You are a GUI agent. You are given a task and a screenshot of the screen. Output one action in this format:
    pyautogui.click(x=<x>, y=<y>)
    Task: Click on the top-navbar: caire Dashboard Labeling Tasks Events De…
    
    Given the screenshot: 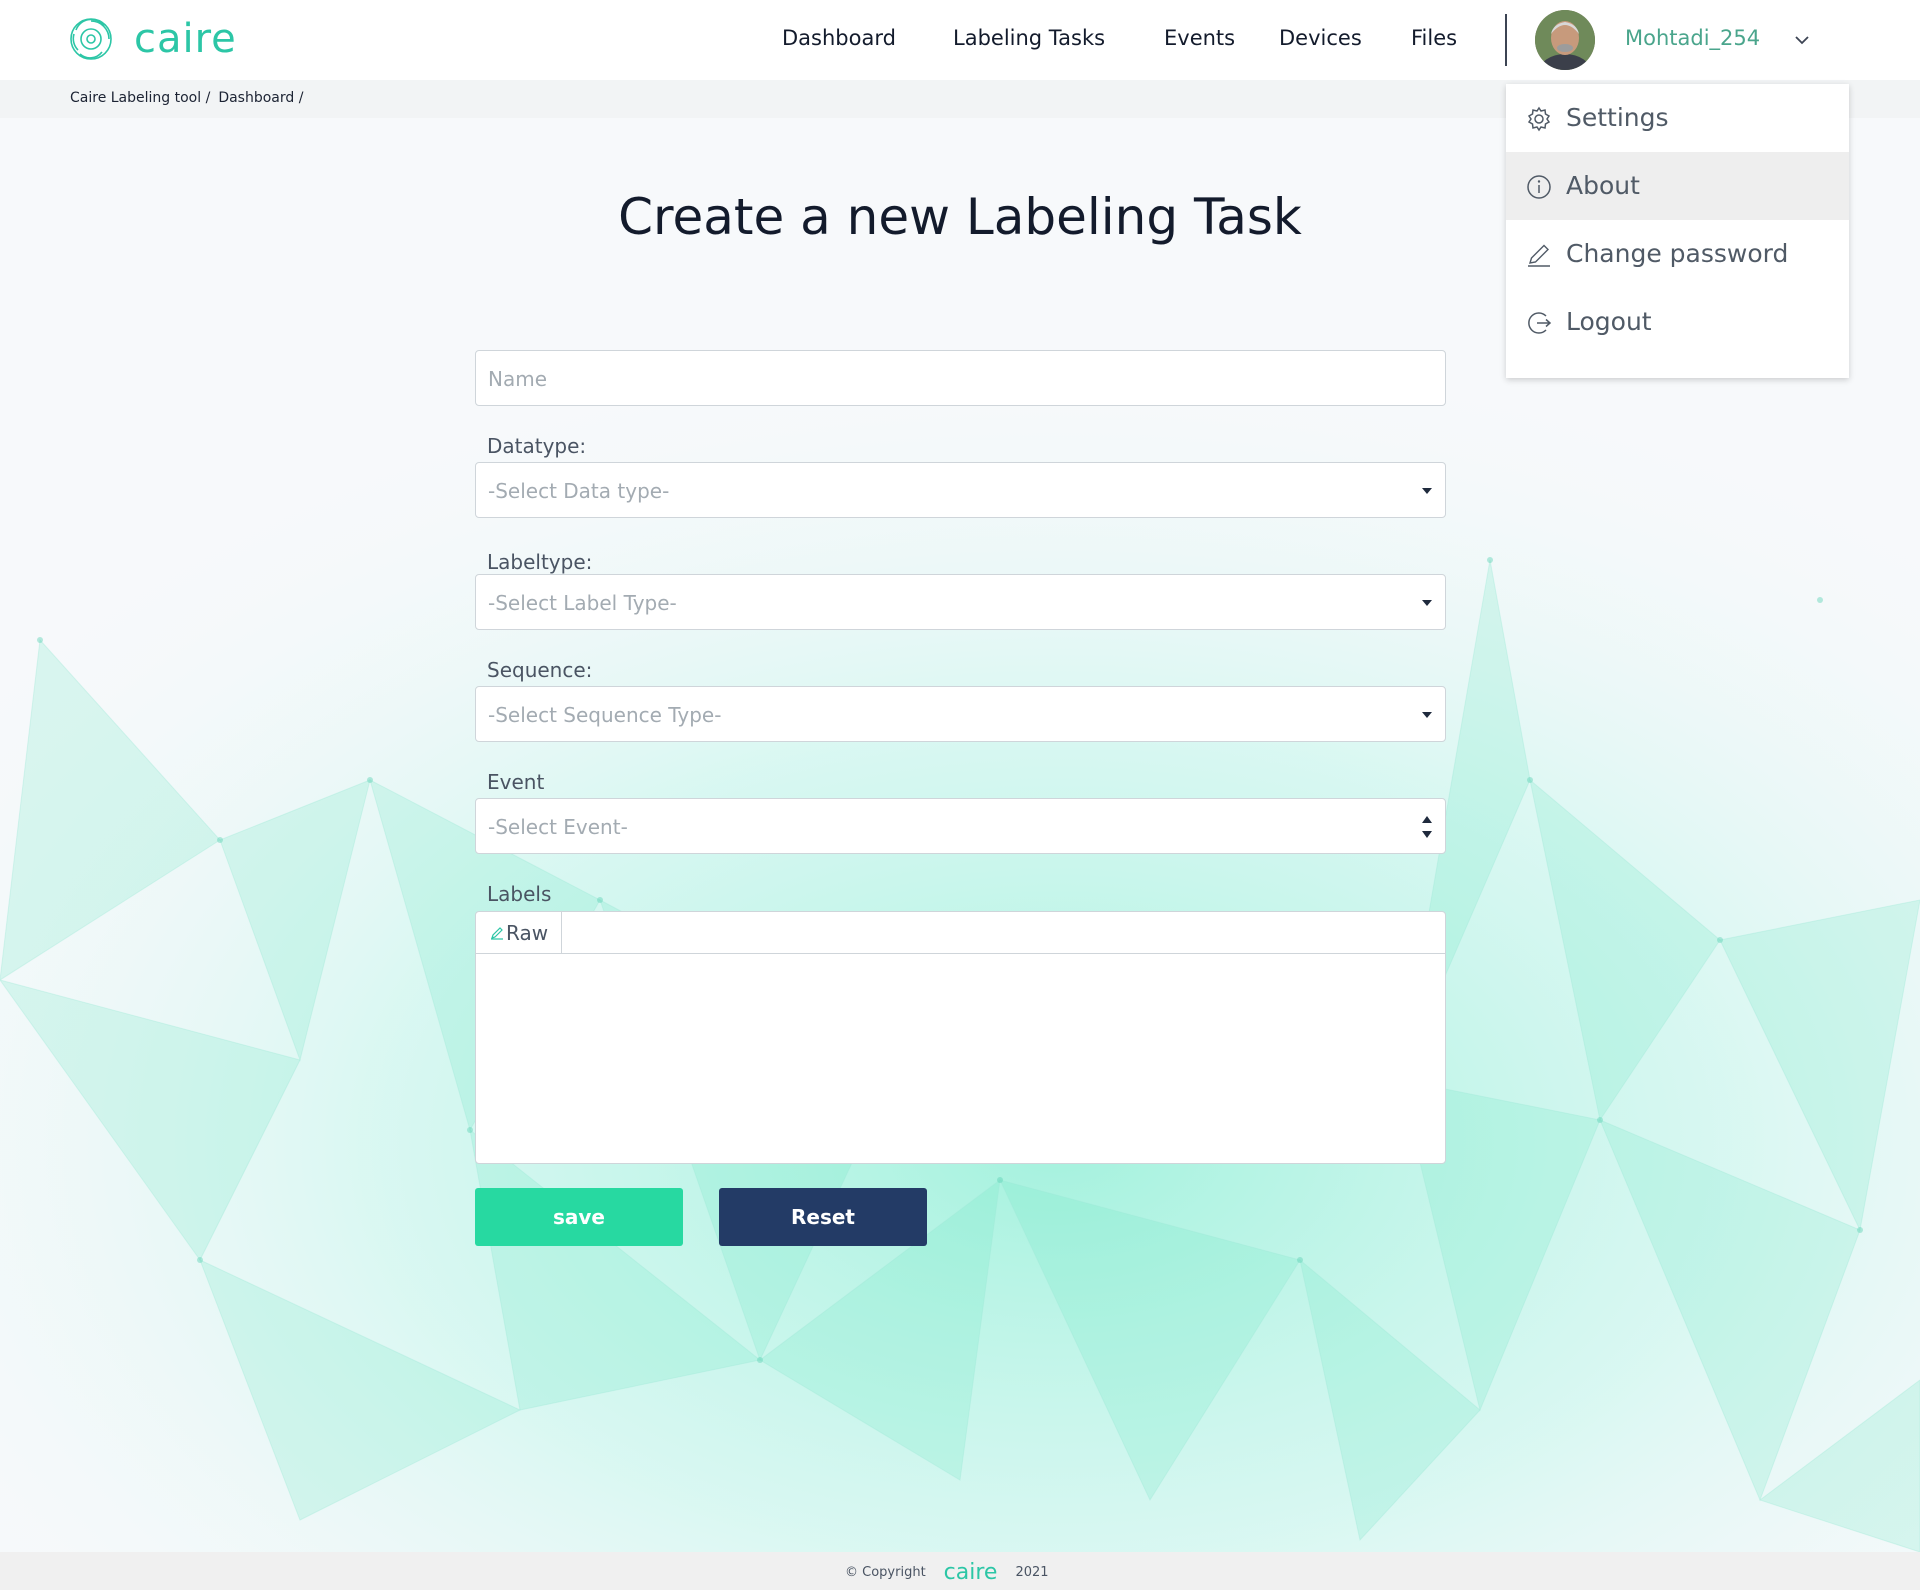 What is the action you would take?
    pyautogui.click(x=960, y=40)
    